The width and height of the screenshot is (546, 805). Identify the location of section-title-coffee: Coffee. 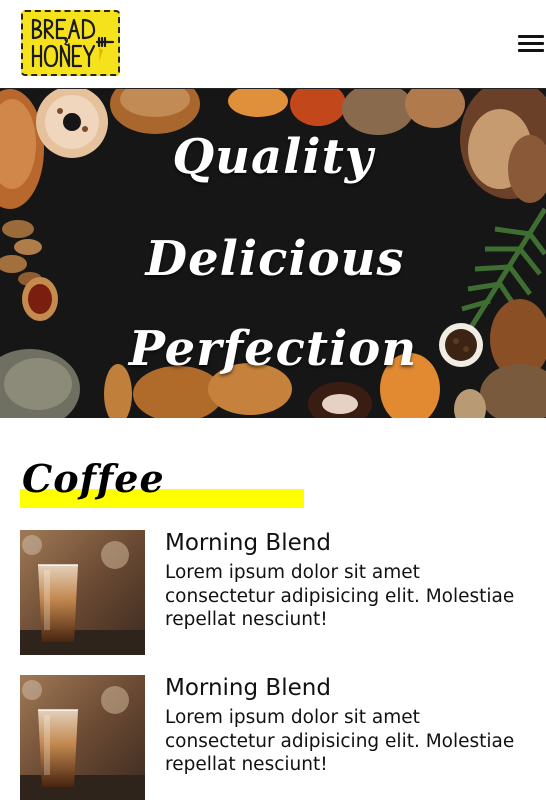
(93, 478).